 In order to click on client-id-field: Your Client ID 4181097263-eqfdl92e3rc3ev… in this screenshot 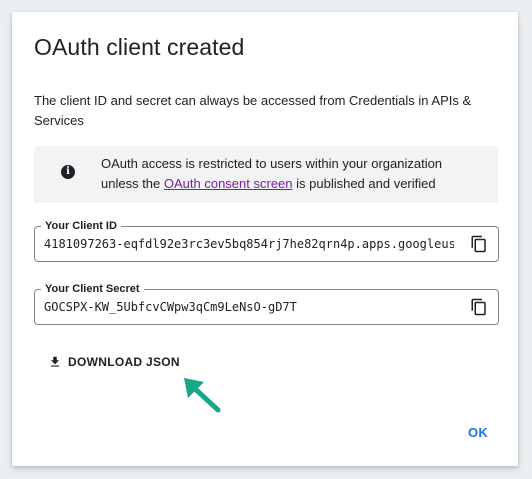, I will do `click(266, 240)`.